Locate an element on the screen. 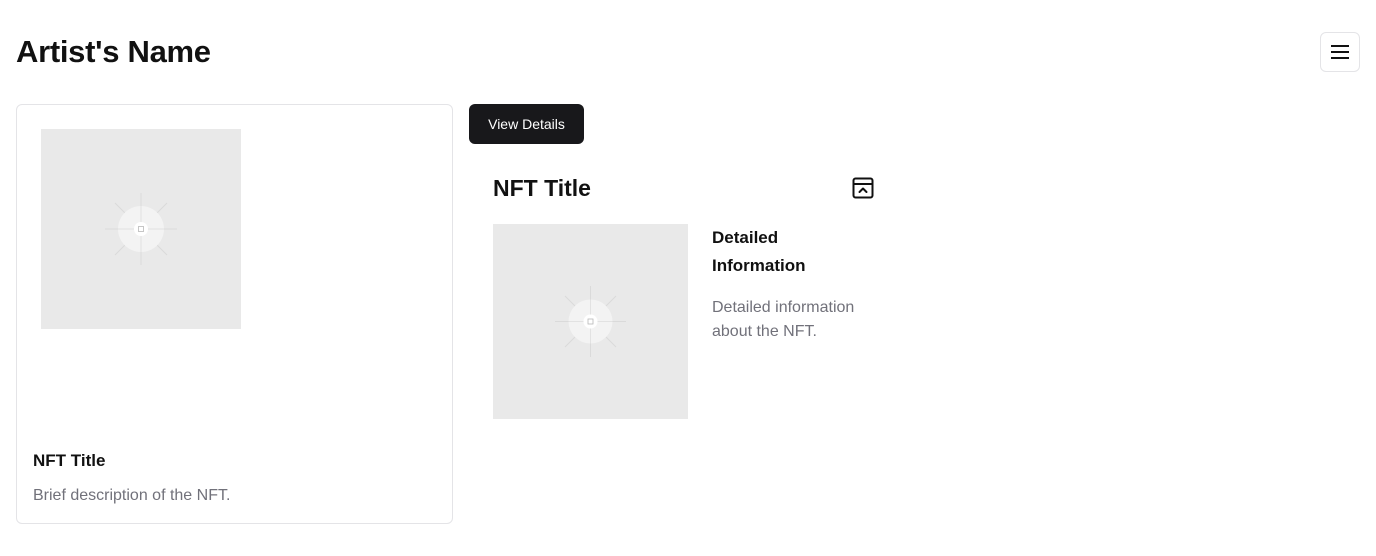 This screenshot has width=1376, height=556. details-image-placeholder is located at coordinates (590, 321).